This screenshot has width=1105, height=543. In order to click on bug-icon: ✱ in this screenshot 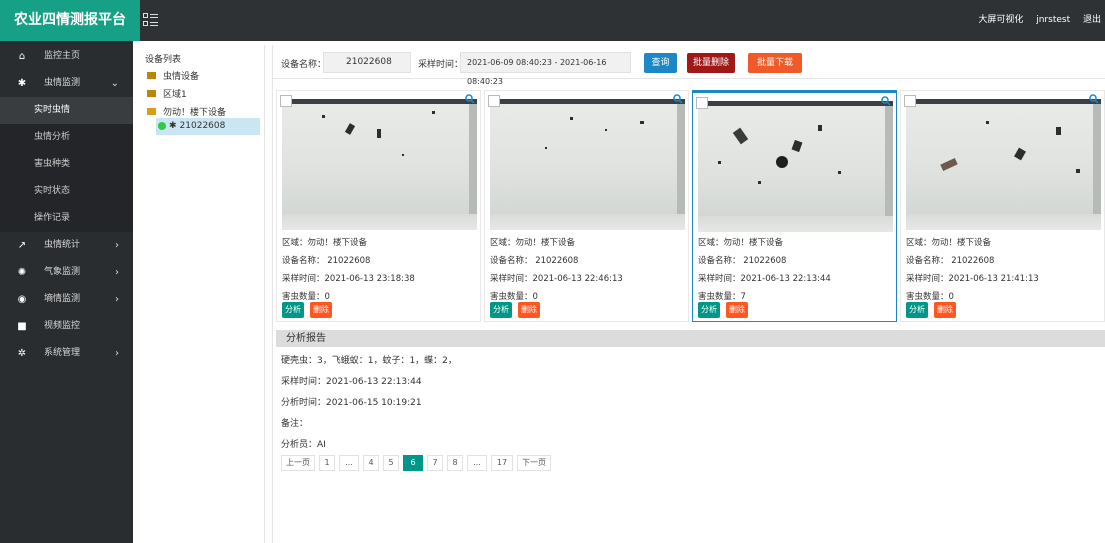, I will do `click(173, 126)`.